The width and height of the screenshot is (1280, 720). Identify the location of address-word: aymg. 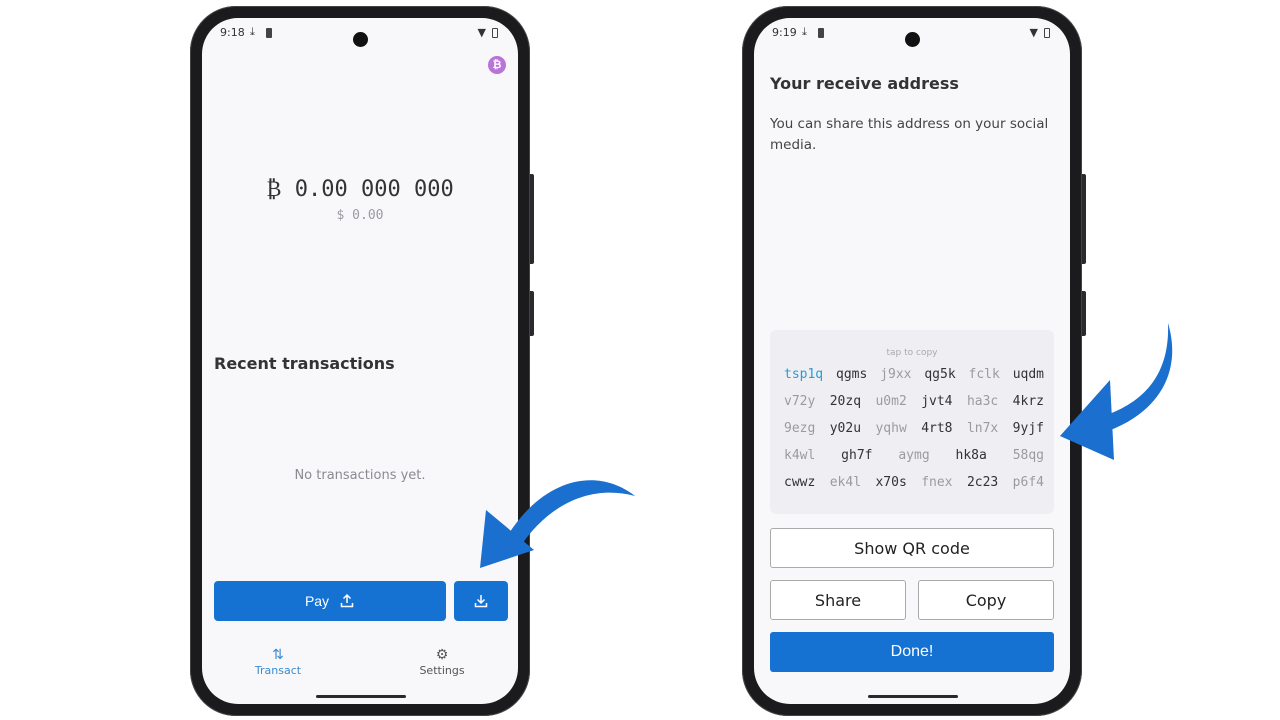
(914, 455).